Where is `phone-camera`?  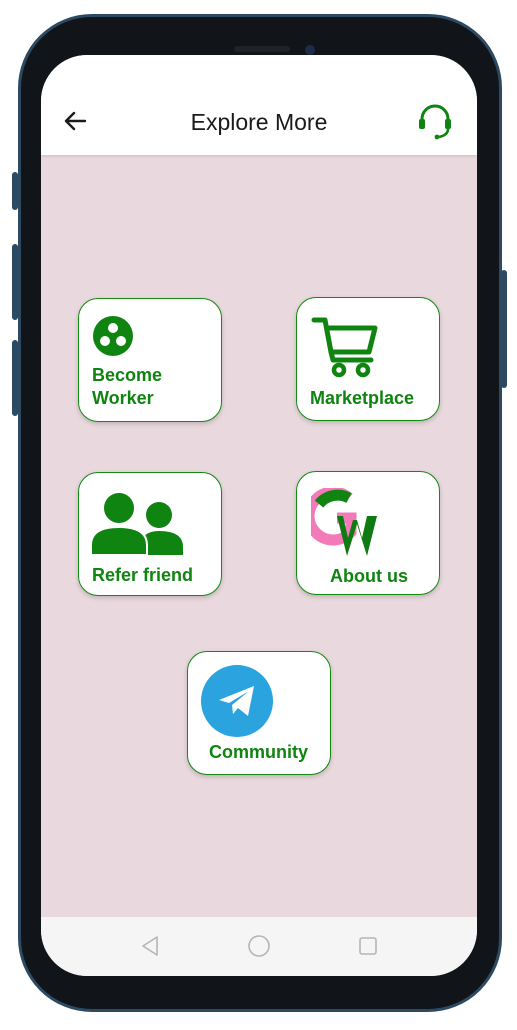 phone-camera is located at coordinates (310, 50).